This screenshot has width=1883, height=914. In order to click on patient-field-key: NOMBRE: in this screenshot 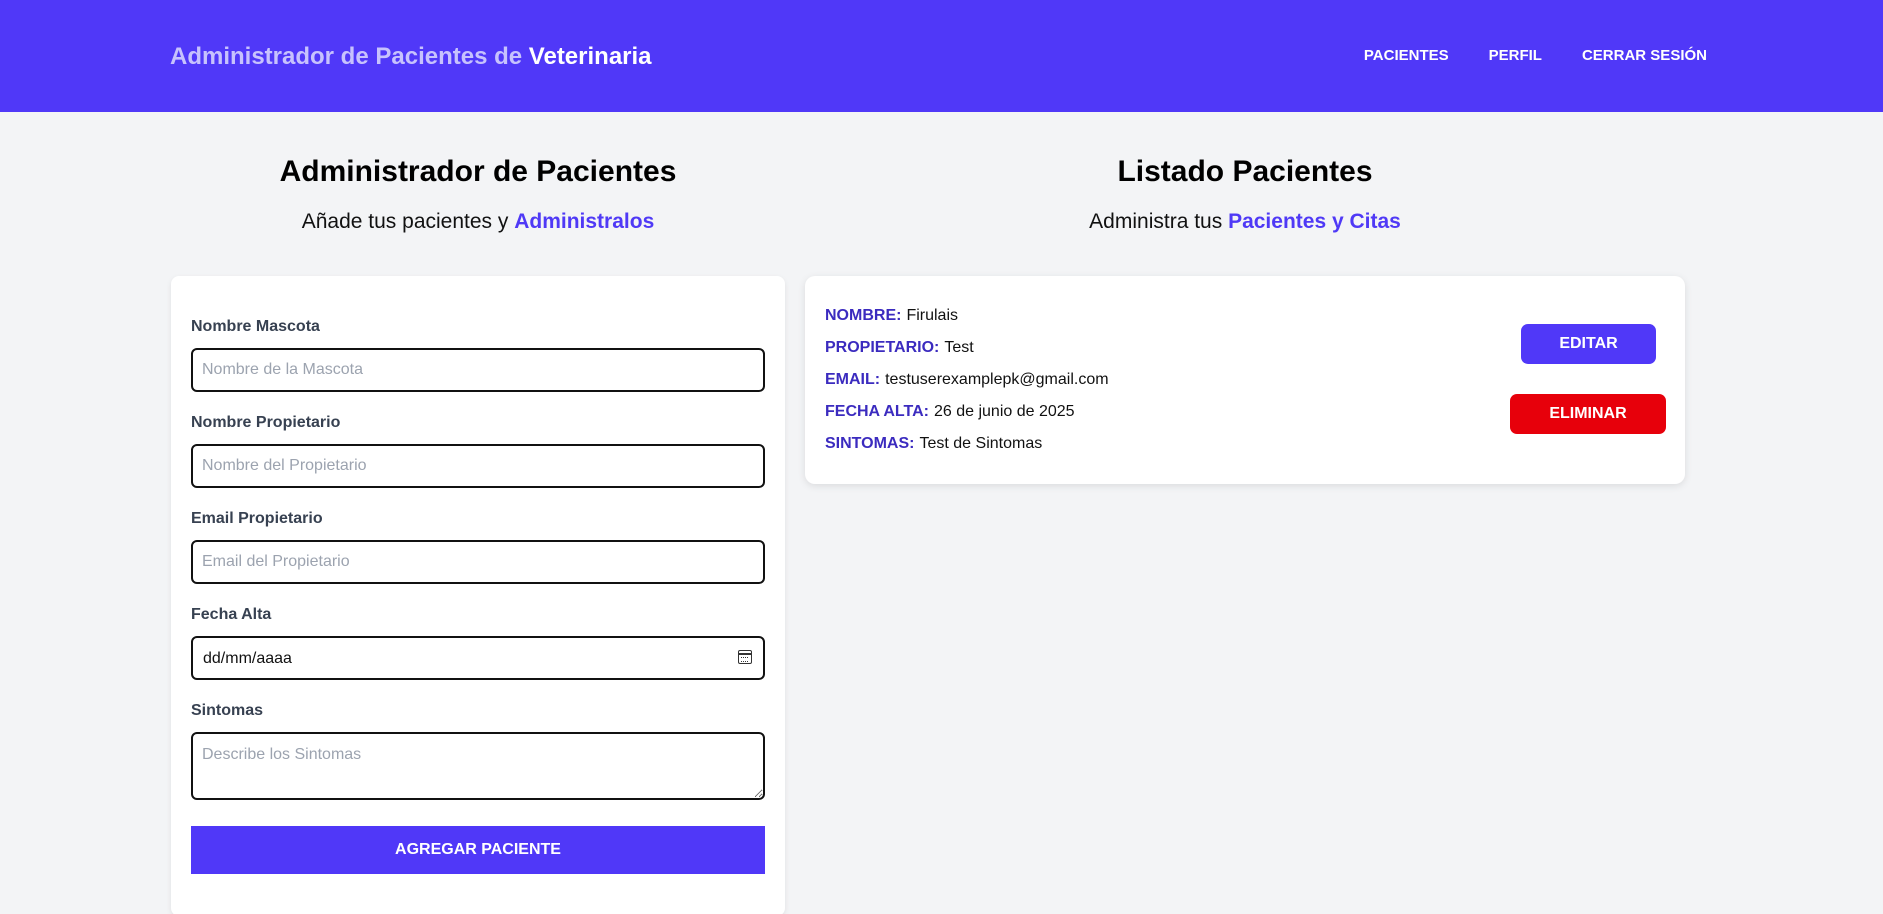, I will do `click(863, 315)`.